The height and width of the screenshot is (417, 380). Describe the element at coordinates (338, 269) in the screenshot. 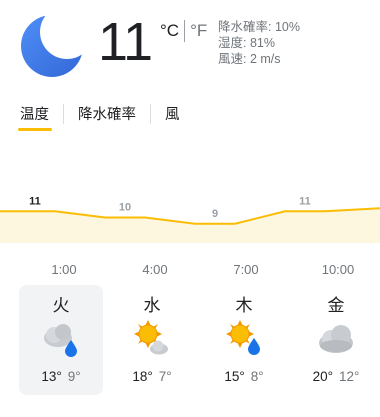

I see `time-label: 10:00` at that location.